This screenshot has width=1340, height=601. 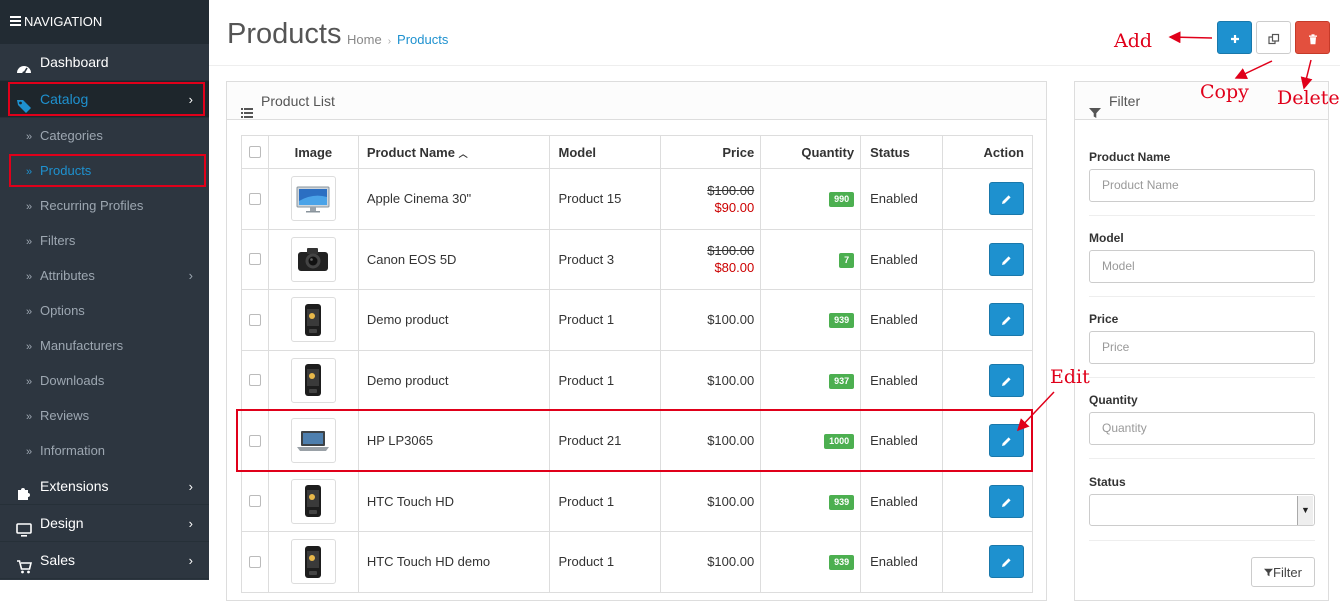 What do you see at coordinates (313, 152) in the screenshot?
I see `column-image: Image` at bounding box center [313, 152].